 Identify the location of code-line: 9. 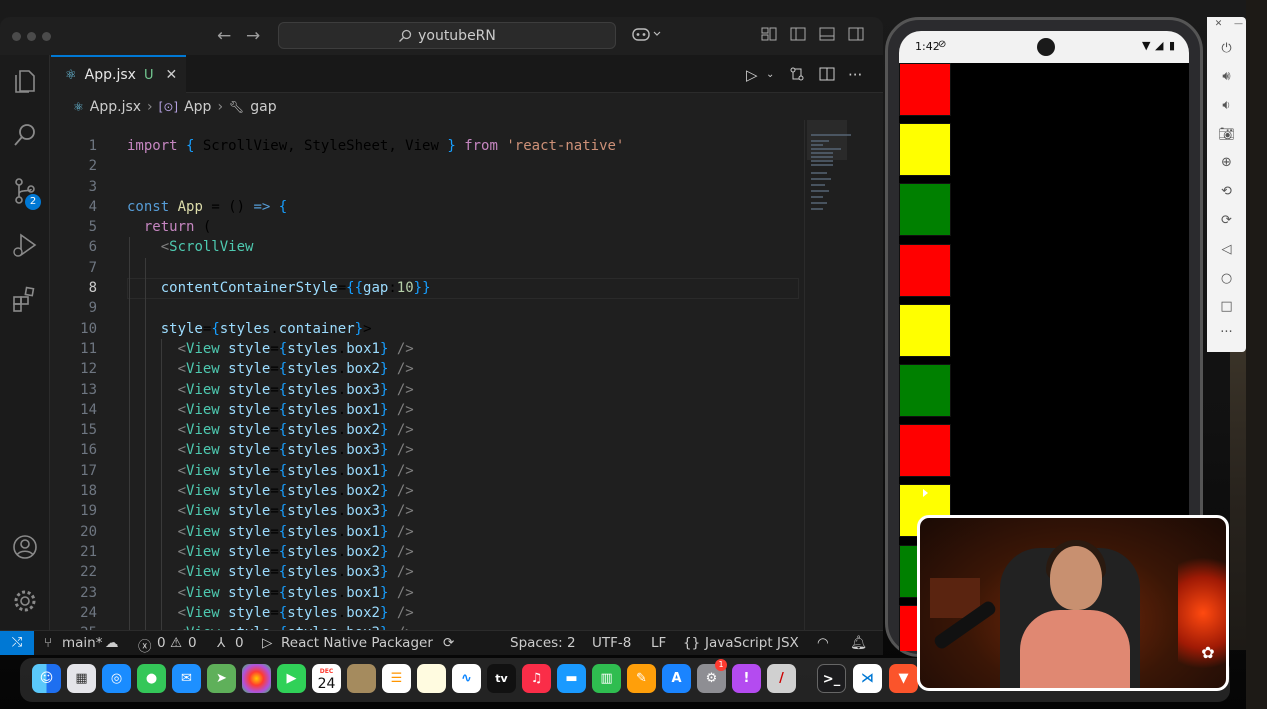
(426, 308).